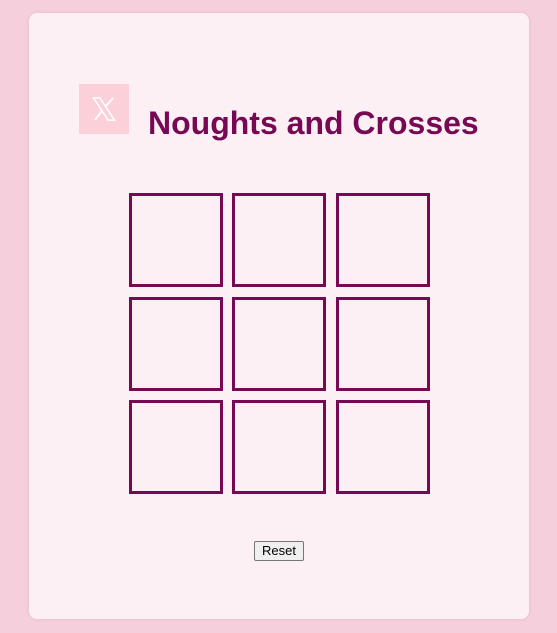  I want to click on page-title: Noughts and Crosses, so click(313, 123).